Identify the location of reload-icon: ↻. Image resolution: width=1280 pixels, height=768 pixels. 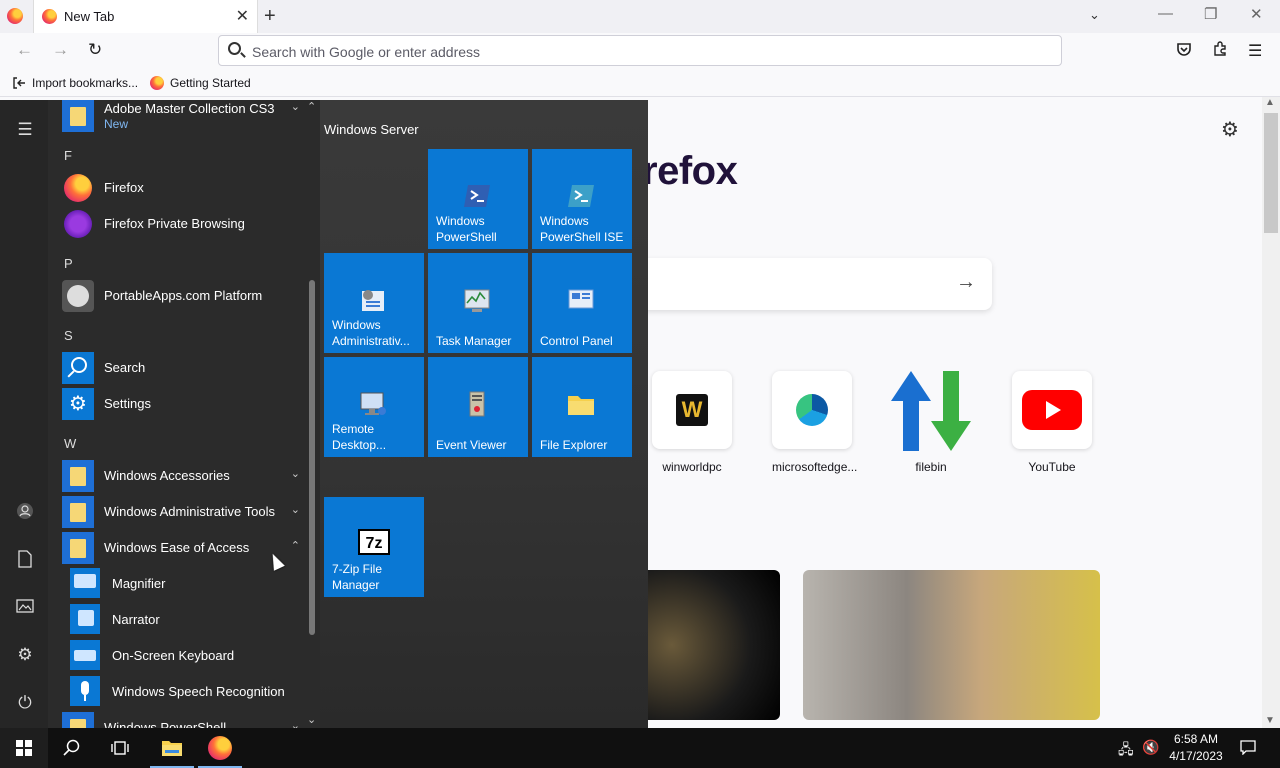
(95, 50).